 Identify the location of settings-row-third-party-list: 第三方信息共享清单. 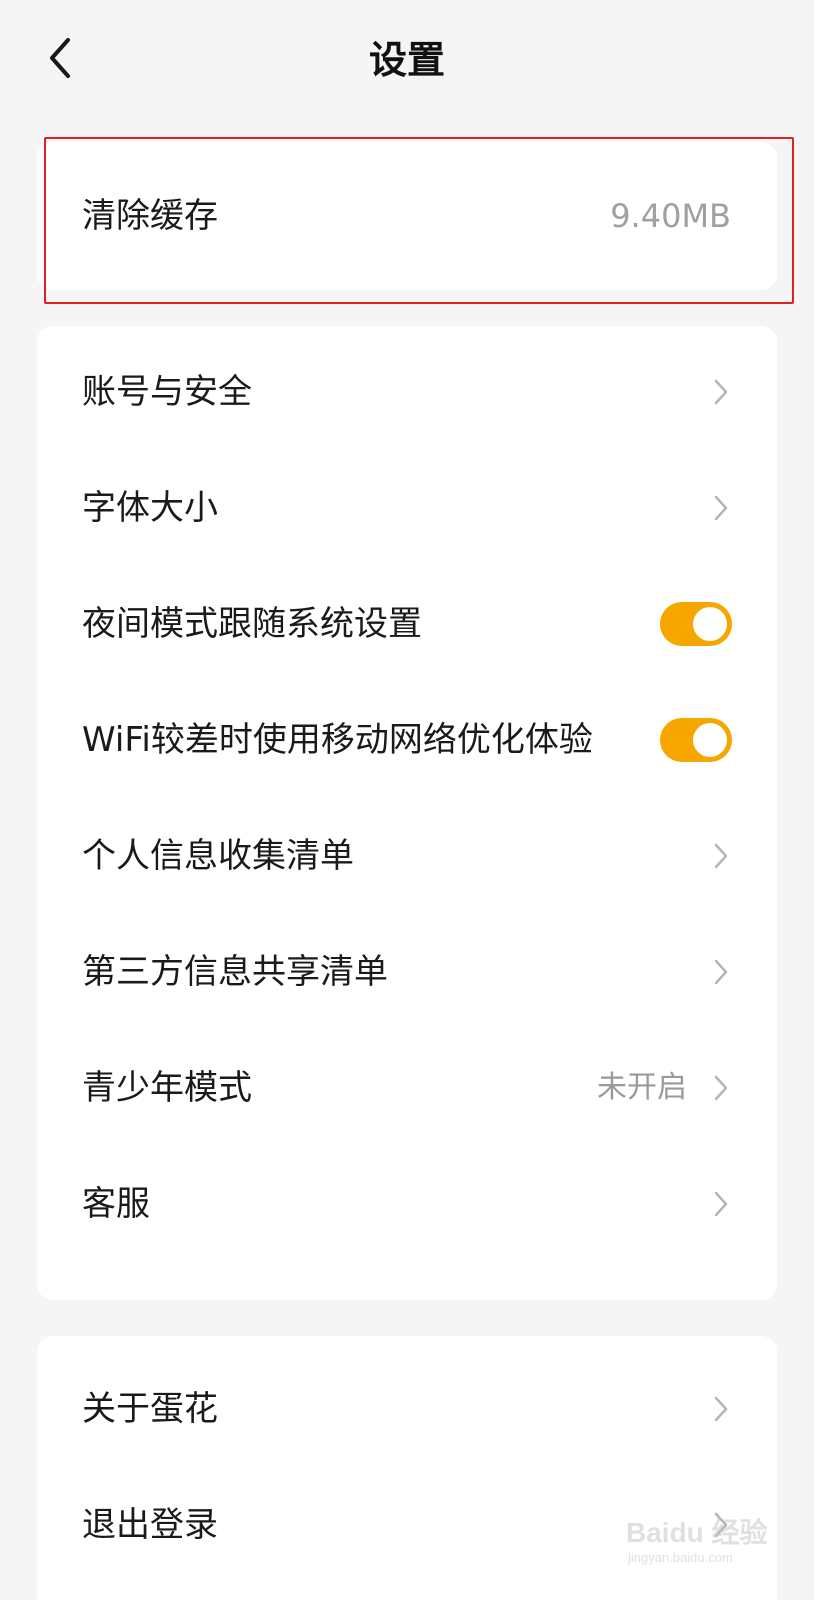
(407, 972).